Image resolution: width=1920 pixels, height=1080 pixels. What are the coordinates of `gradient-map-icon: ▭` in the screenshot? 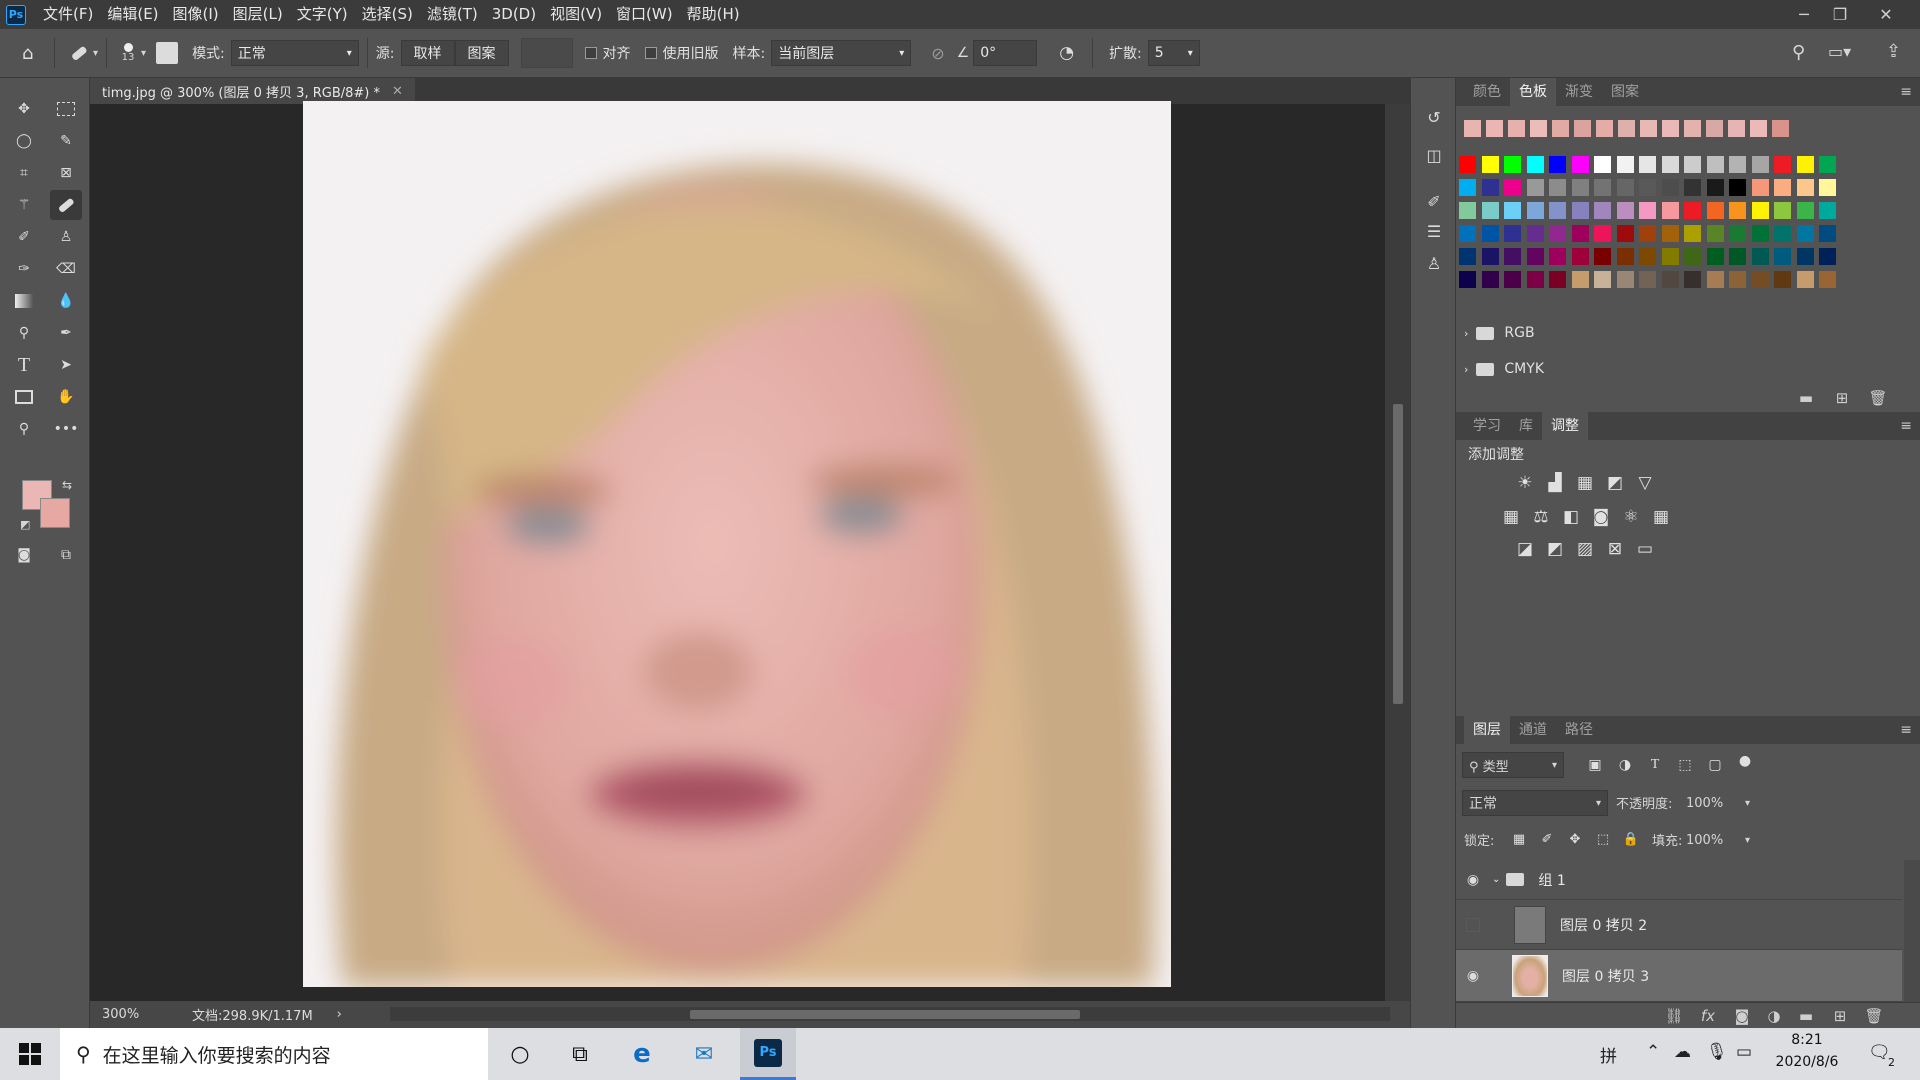 It's located at (1645, 549).